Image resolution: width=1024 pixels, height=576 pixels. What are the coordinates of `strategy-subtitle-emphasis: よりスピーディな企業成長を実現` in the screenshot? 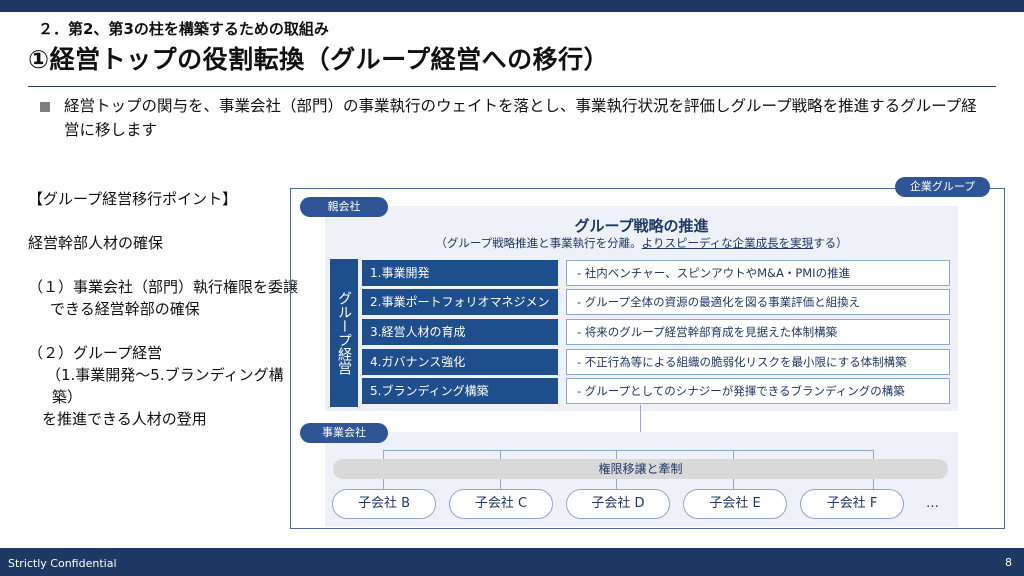 It's located at (727, 243).